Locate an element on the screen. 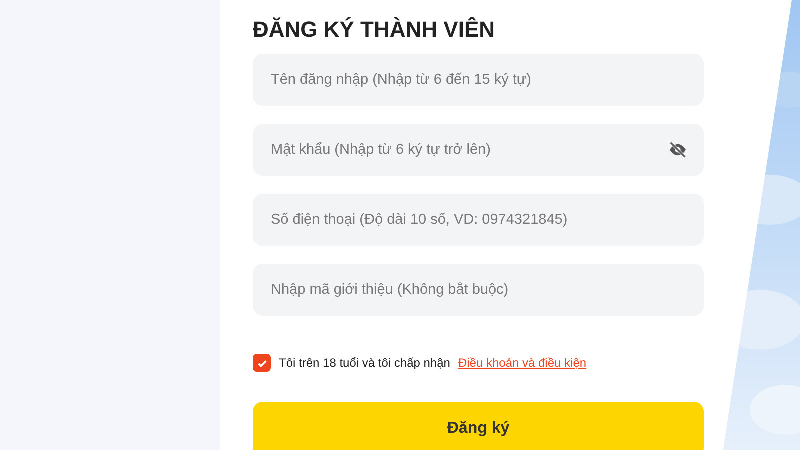  input-field: Số điện thoại (Độ dài 10 số, VD: 0974321845) is located at coordinates (478, 220).